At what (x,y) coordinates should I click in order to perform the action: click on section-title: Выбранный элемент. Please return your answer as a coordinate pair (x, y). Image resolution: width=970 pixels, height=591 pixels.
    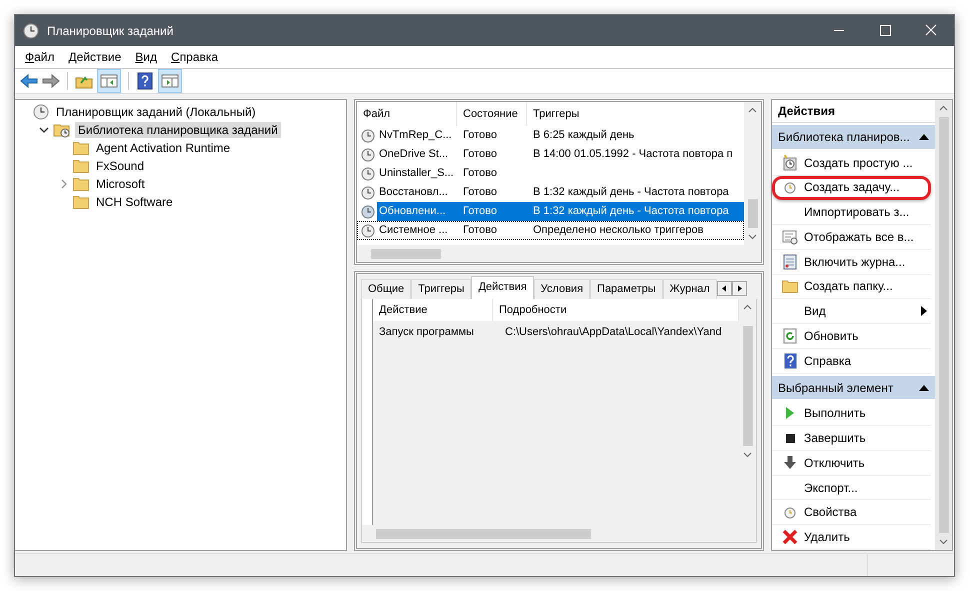
    Looking at the image, I should click on (836, 387).